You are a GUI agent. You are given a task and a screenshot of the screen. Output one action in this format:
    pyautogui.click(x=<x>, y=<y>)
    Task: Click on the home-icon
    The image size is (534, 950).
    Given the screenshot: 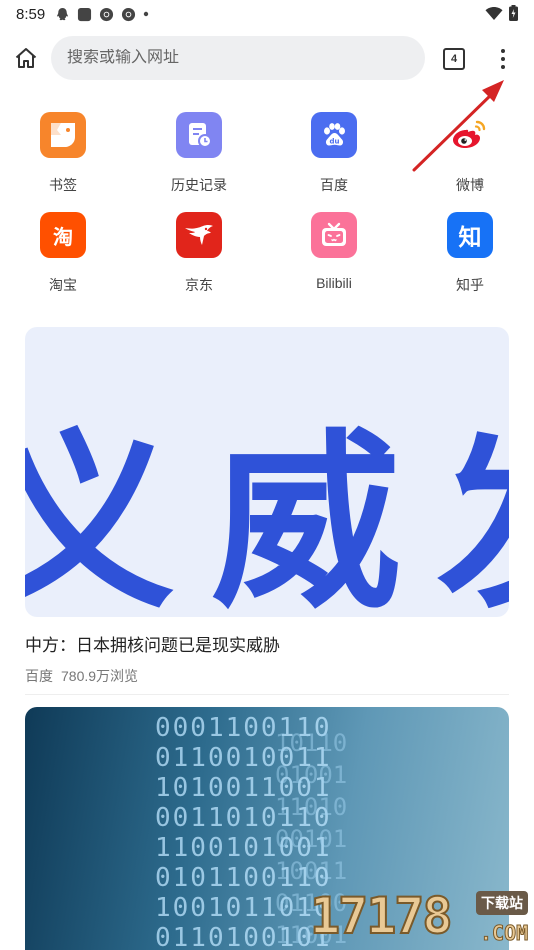 What is the action you would take?
    pyautogui.click(x=26, y=58)
    